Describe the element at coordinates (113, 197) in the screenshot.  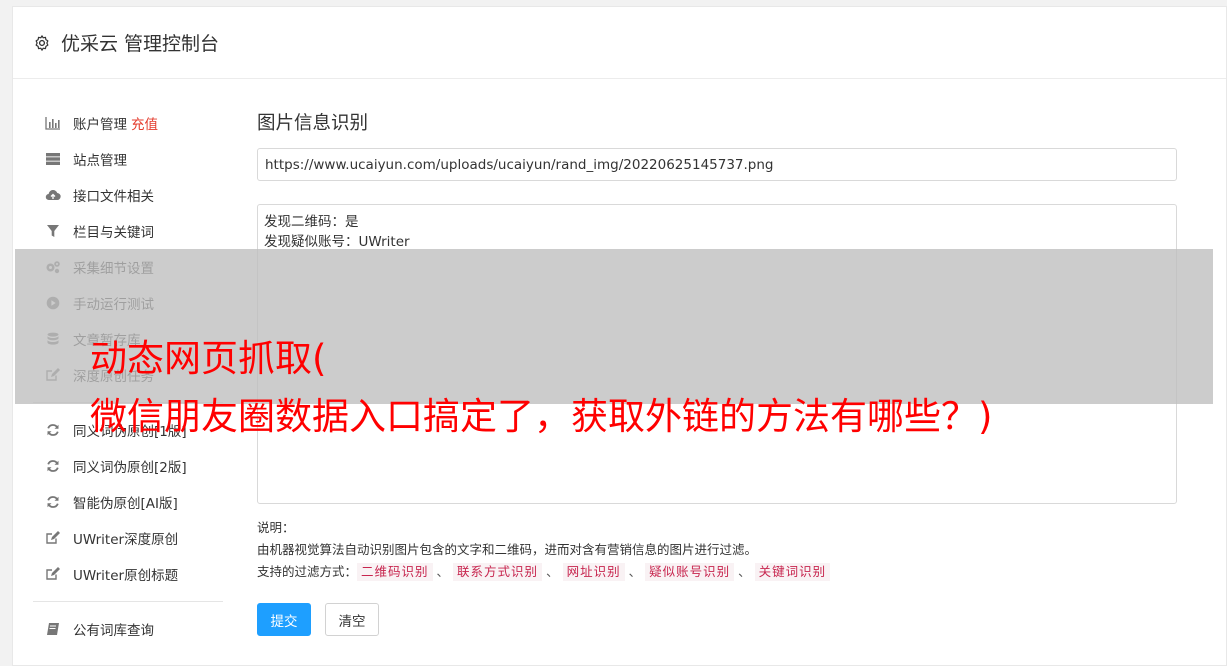
I see `sidebar-item-label: 接口文件相关` at that location.